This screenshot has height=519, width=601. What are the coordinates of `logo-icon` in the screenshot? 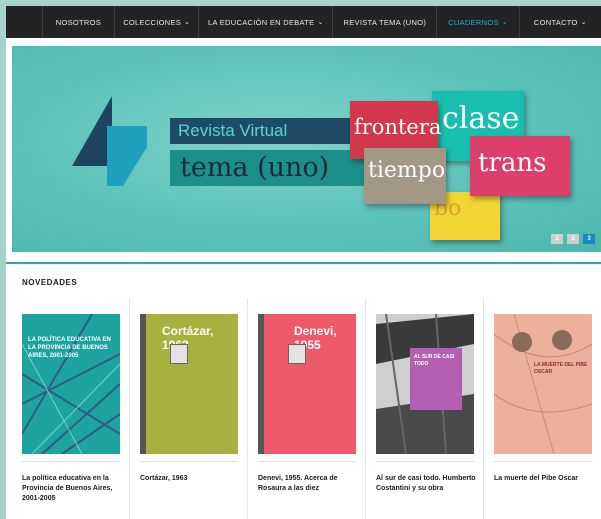 It's located at (92, 131).